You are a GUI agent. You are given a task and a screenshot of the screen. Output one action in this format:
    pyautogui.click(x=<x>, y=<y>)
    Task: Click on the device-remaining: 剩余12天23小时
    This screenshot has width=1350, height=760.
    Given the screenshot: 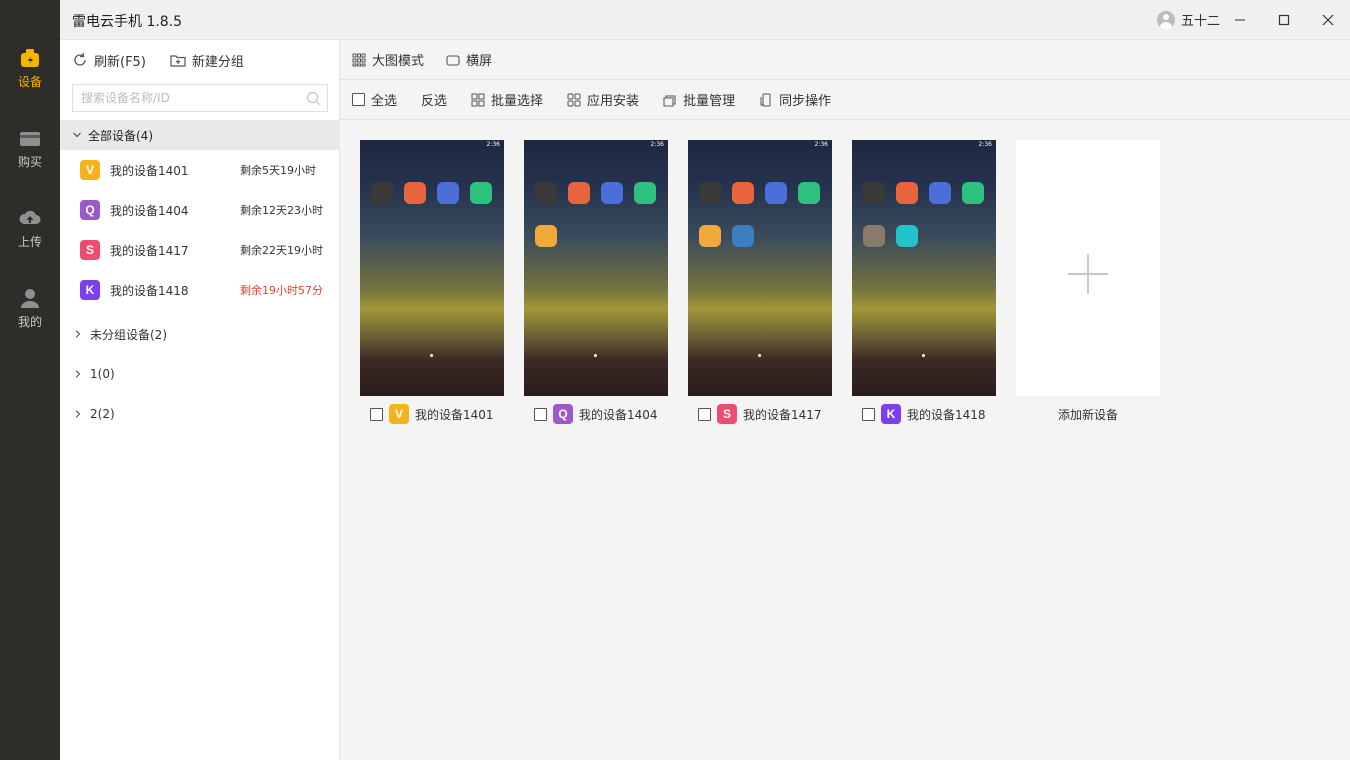 What is the action you would take?
    pyautogui.click(x=281, y=210)
    